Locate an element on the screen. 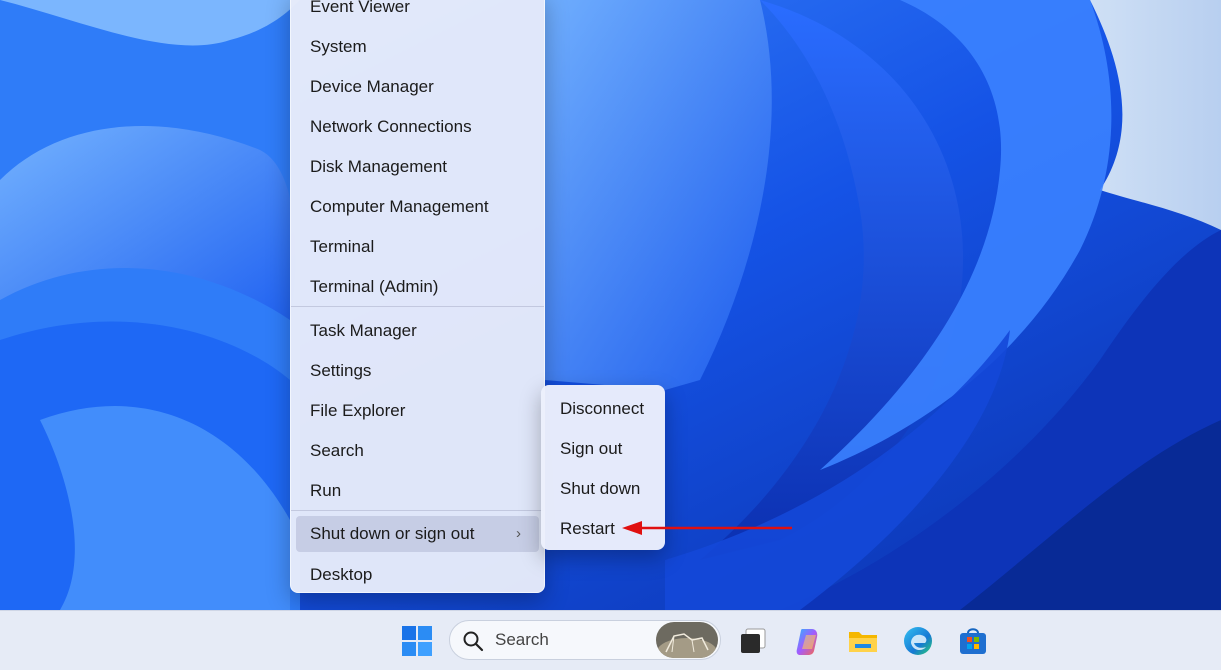  taskbar-search-box: Search is located at coordinates (585, 640).